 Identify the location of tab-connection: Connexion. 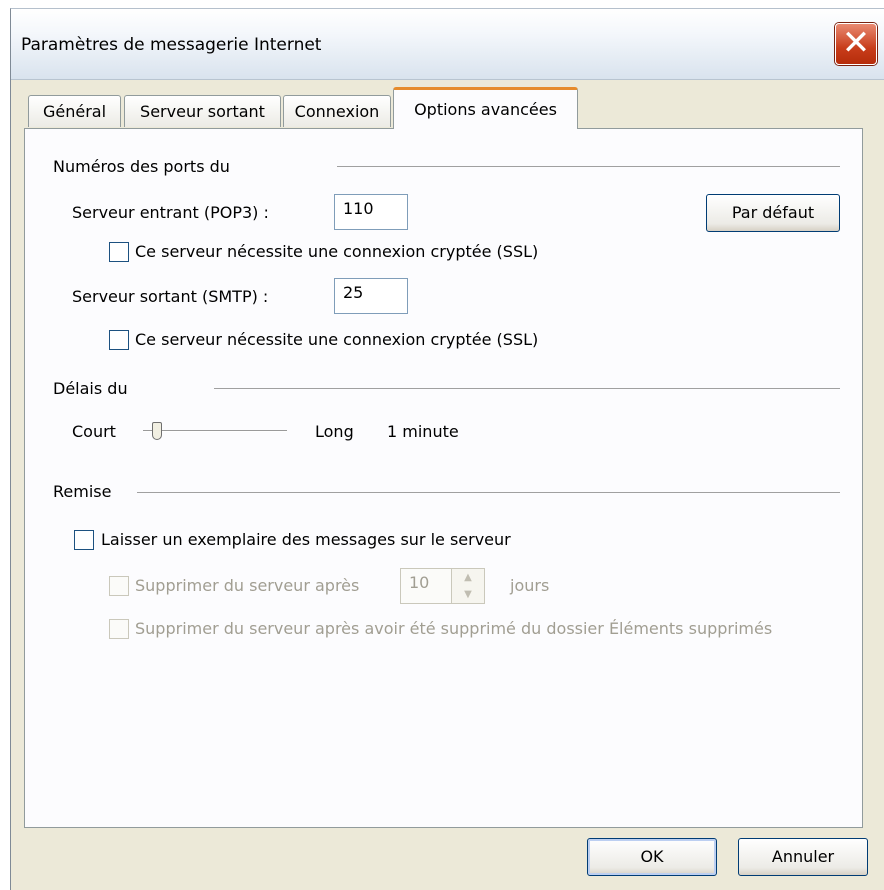
(337, 111).